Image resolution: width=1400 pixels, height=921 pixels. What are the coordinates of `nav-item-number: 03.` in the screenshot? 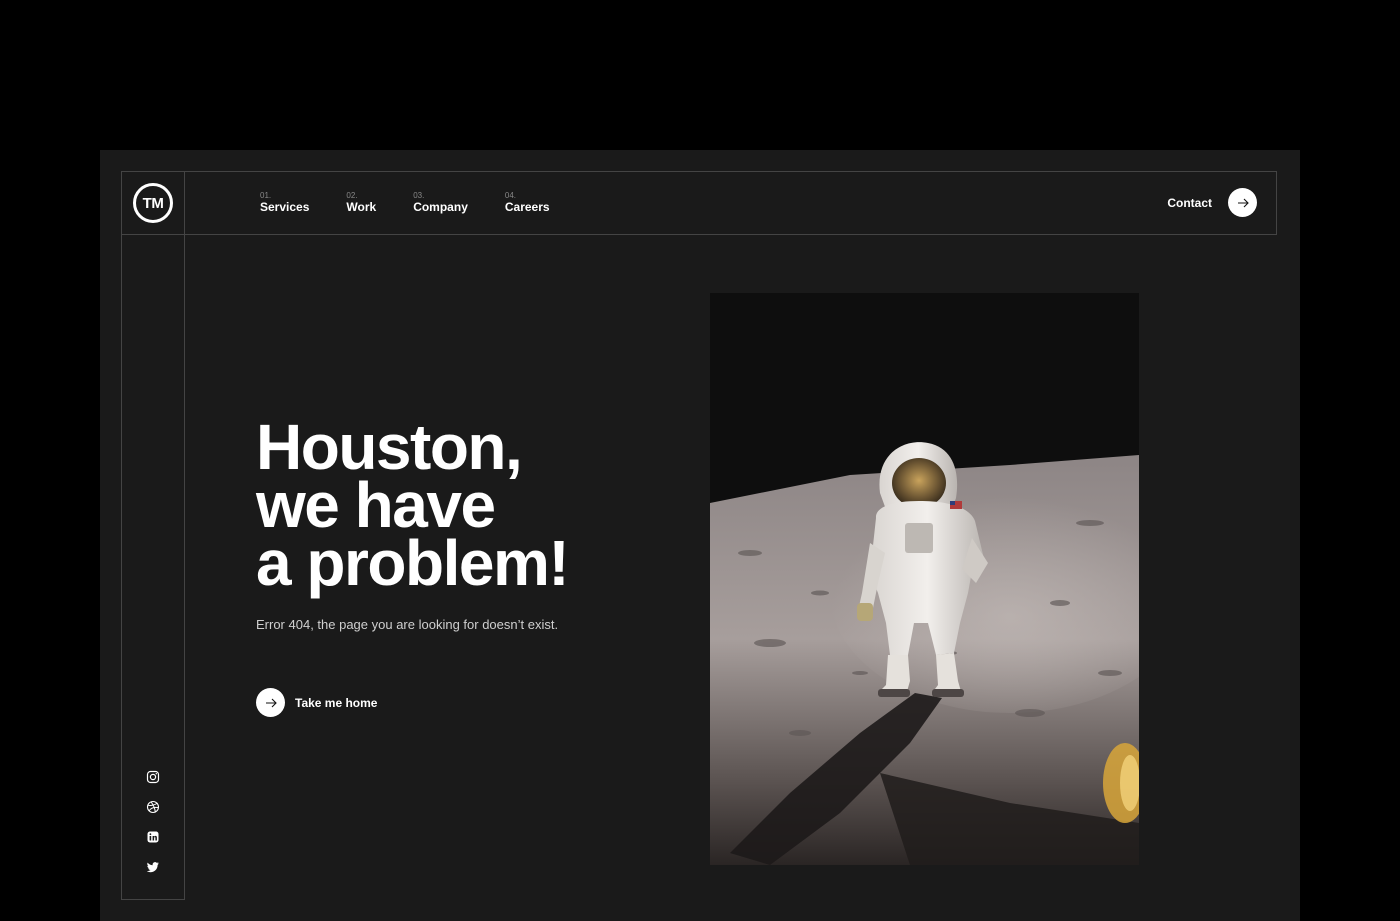 It's located at (419, 195).